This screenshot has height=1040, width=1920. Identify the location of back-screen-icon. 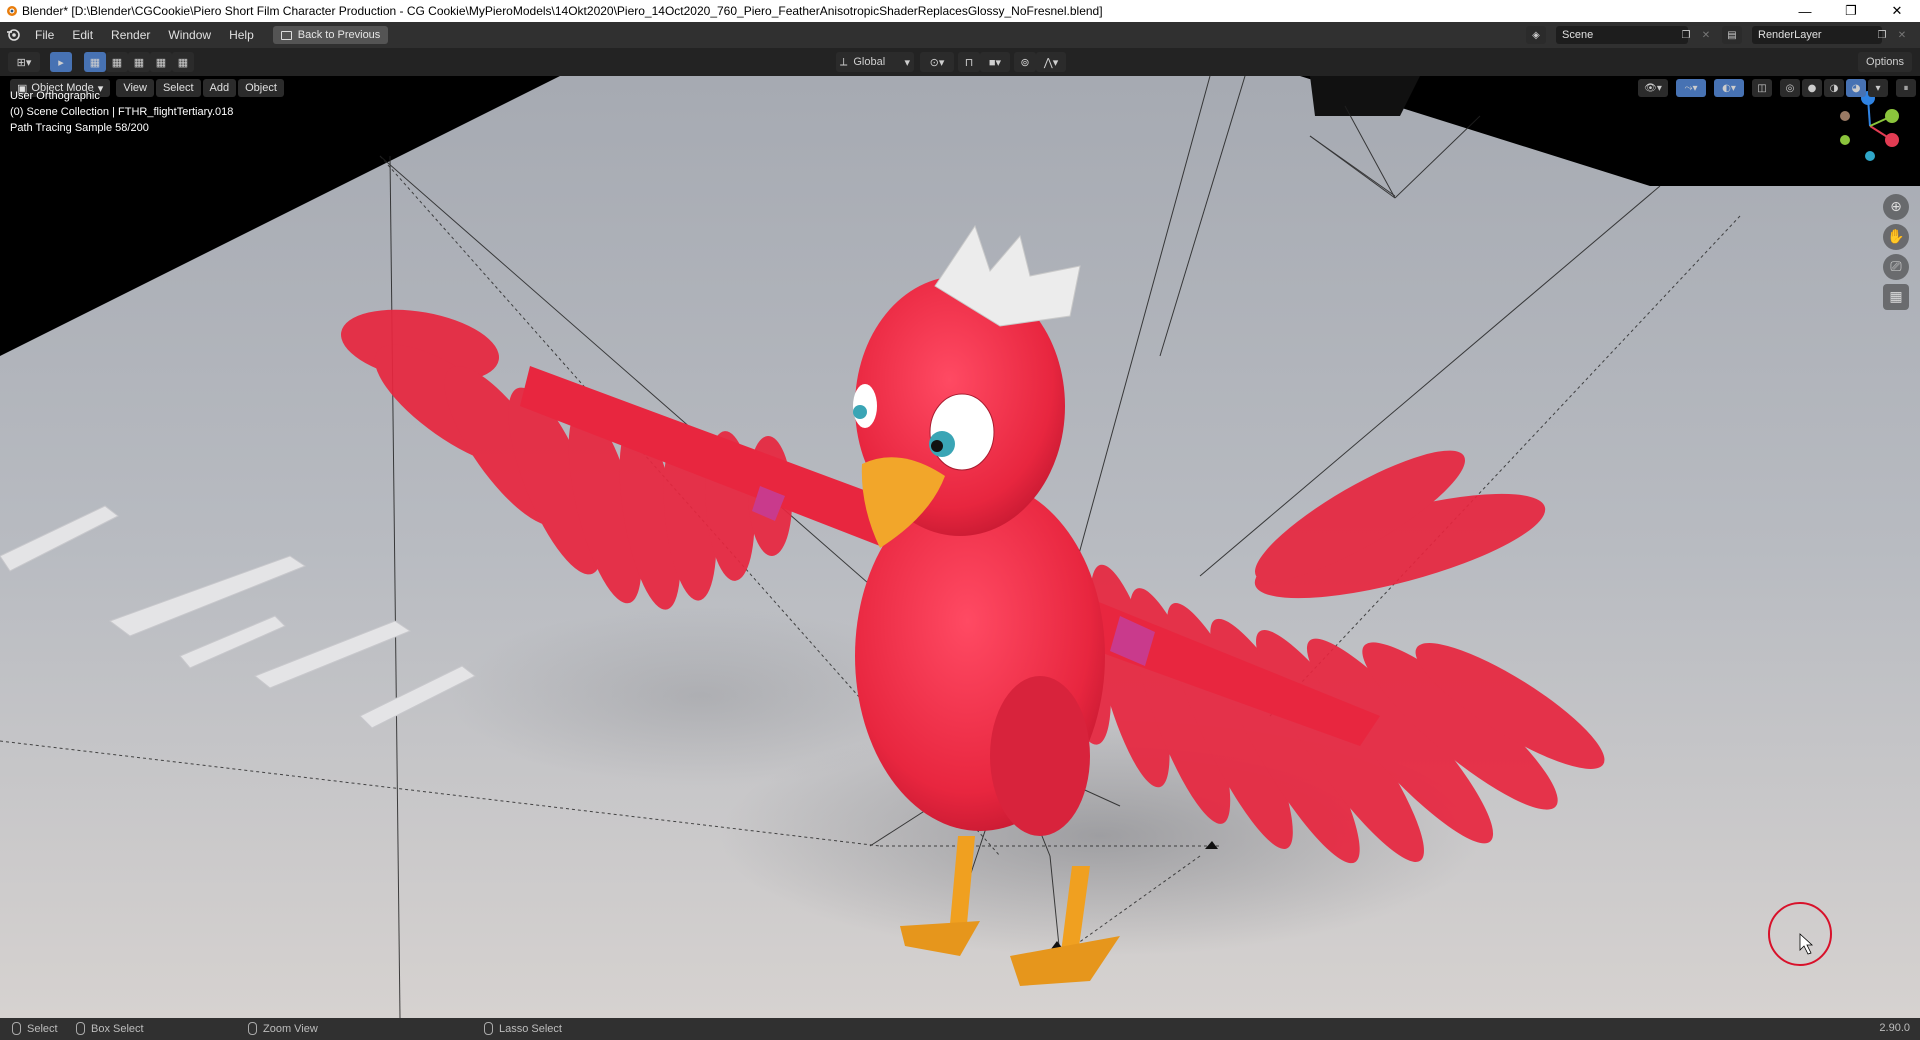
(286, 35).